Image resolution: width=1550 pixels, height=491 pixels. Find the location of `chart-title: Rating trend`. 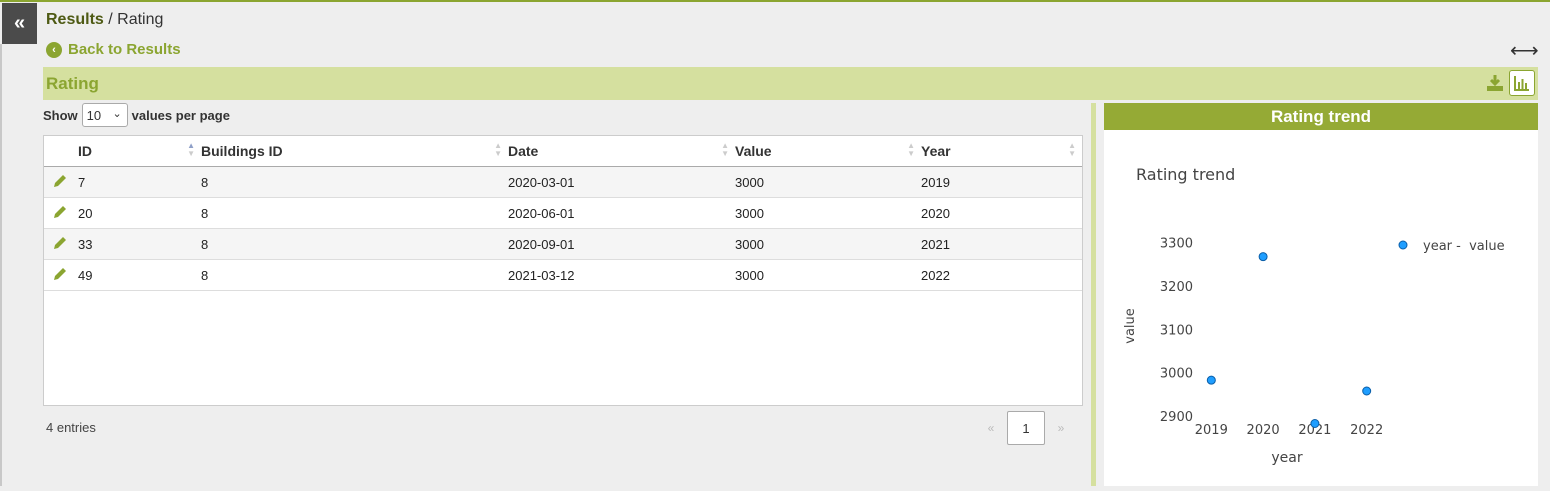

chart-title: Rating trend is located at coordinates (1185, 174).